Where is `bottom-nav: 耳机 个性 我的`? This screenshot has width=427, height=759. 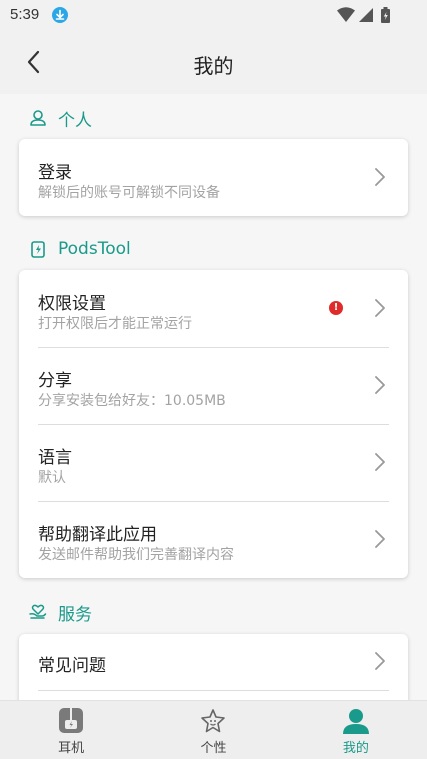 bottom-nav: 耳机 个性 我的 is located at coordinates (213, 729).